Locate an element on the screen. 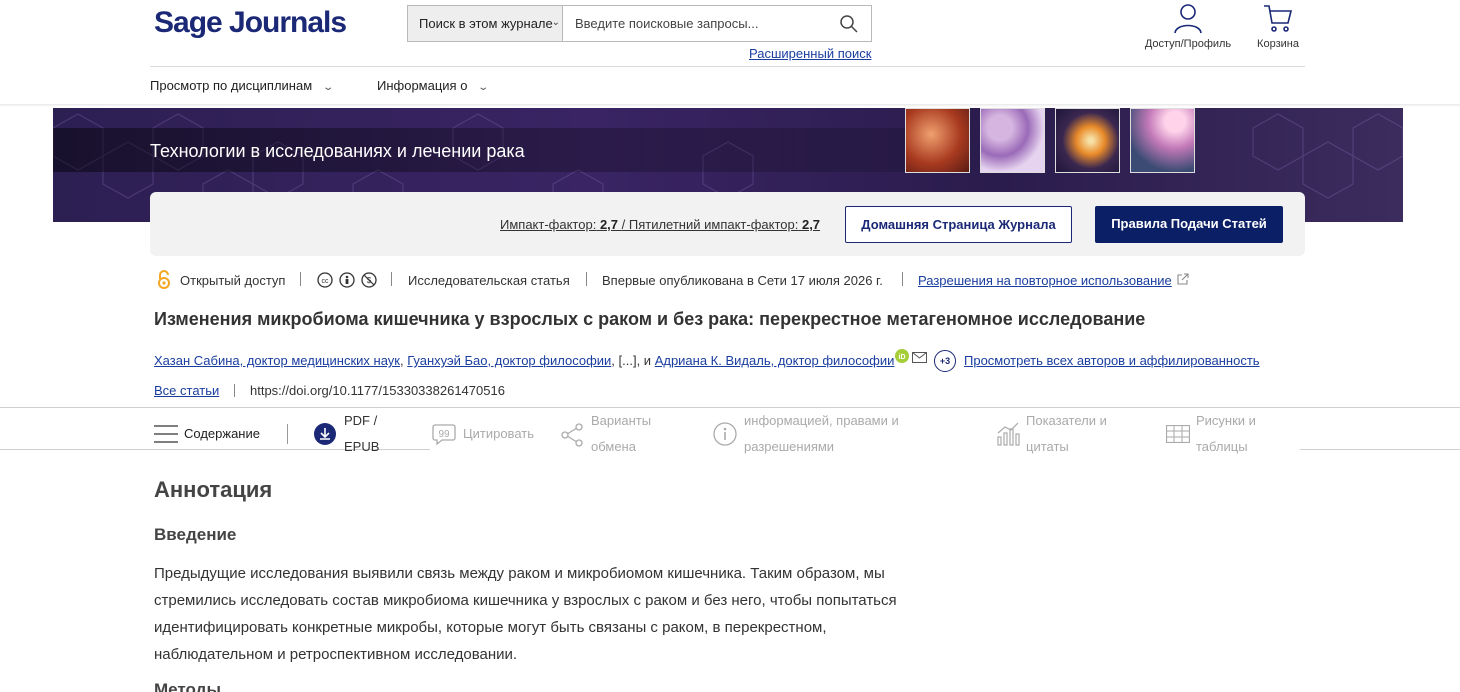  nav-browse-disciplines: Просмотр по дисциплинам ⌄ is located at coordinates (242, 85).